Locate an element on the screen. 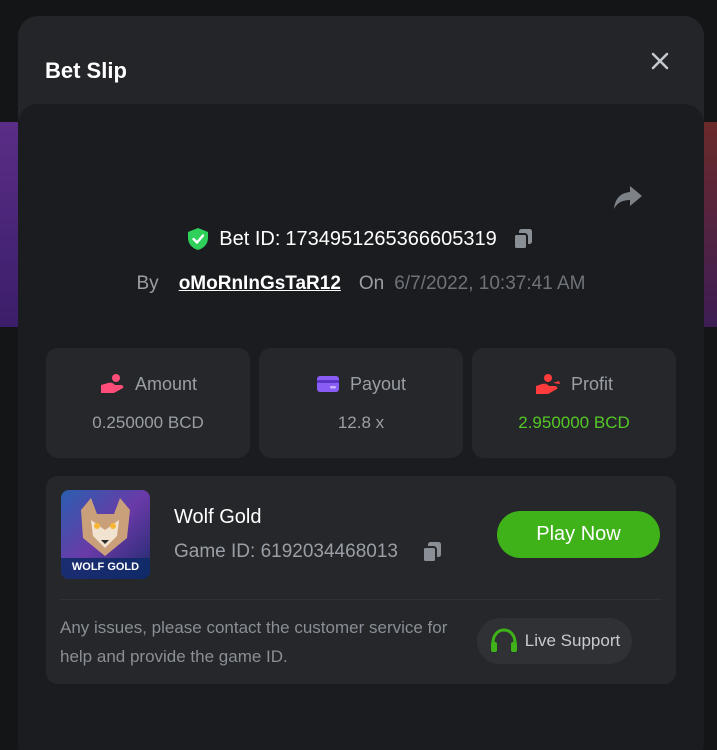 This screenshot has width=717, height=750. live-support-label: Live Support is located at coordinates (572, 640).